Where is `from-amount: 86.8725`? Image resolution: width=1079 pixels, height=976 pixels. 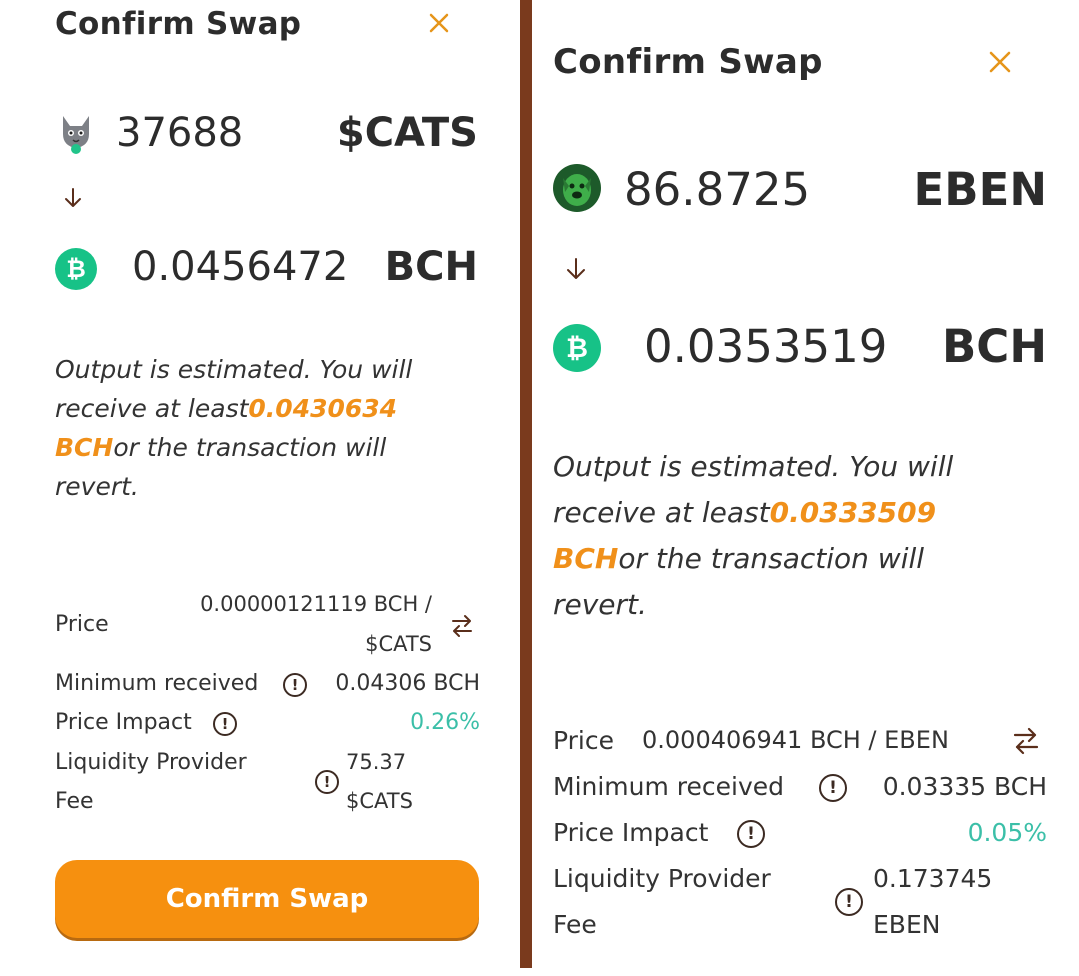 from-amount: 86.8725 is located at coordinates (717, 189).